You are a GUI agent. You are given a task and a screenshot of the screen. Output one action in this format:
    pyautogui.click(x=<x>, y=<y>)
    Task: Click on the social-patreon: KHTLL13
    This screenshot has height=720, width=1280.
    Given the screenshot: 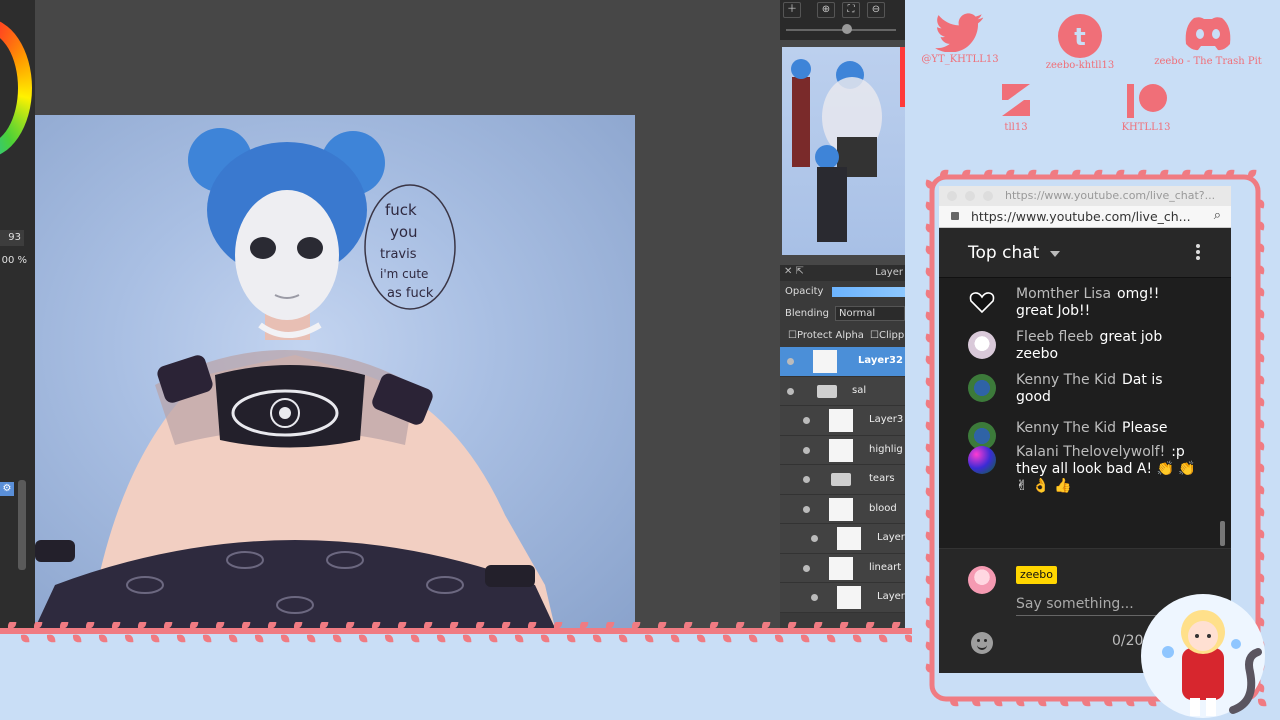 What is the action you would take?
    pyautogui.click(x=1146, y=107)
    